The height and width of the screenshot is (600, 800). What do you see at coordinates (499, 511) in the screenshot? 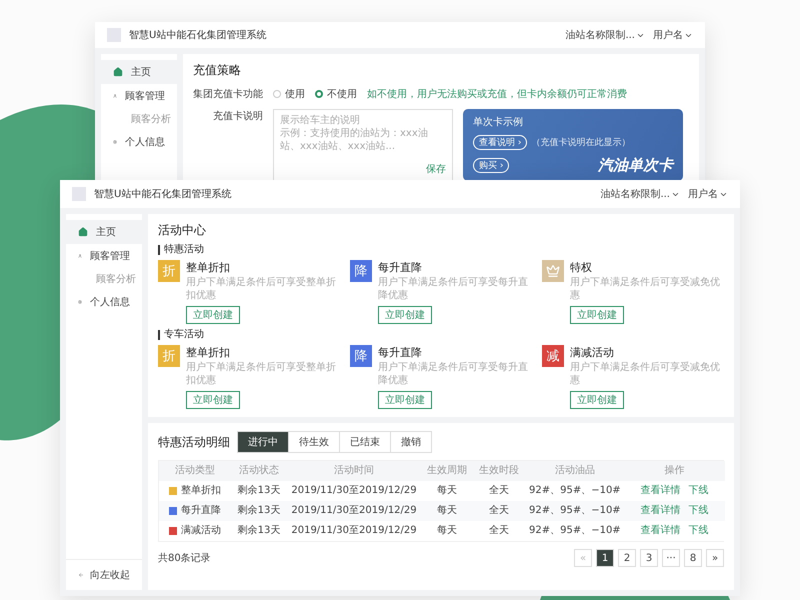
I see `table-cell: 全天` at bounding box center [499, 511].